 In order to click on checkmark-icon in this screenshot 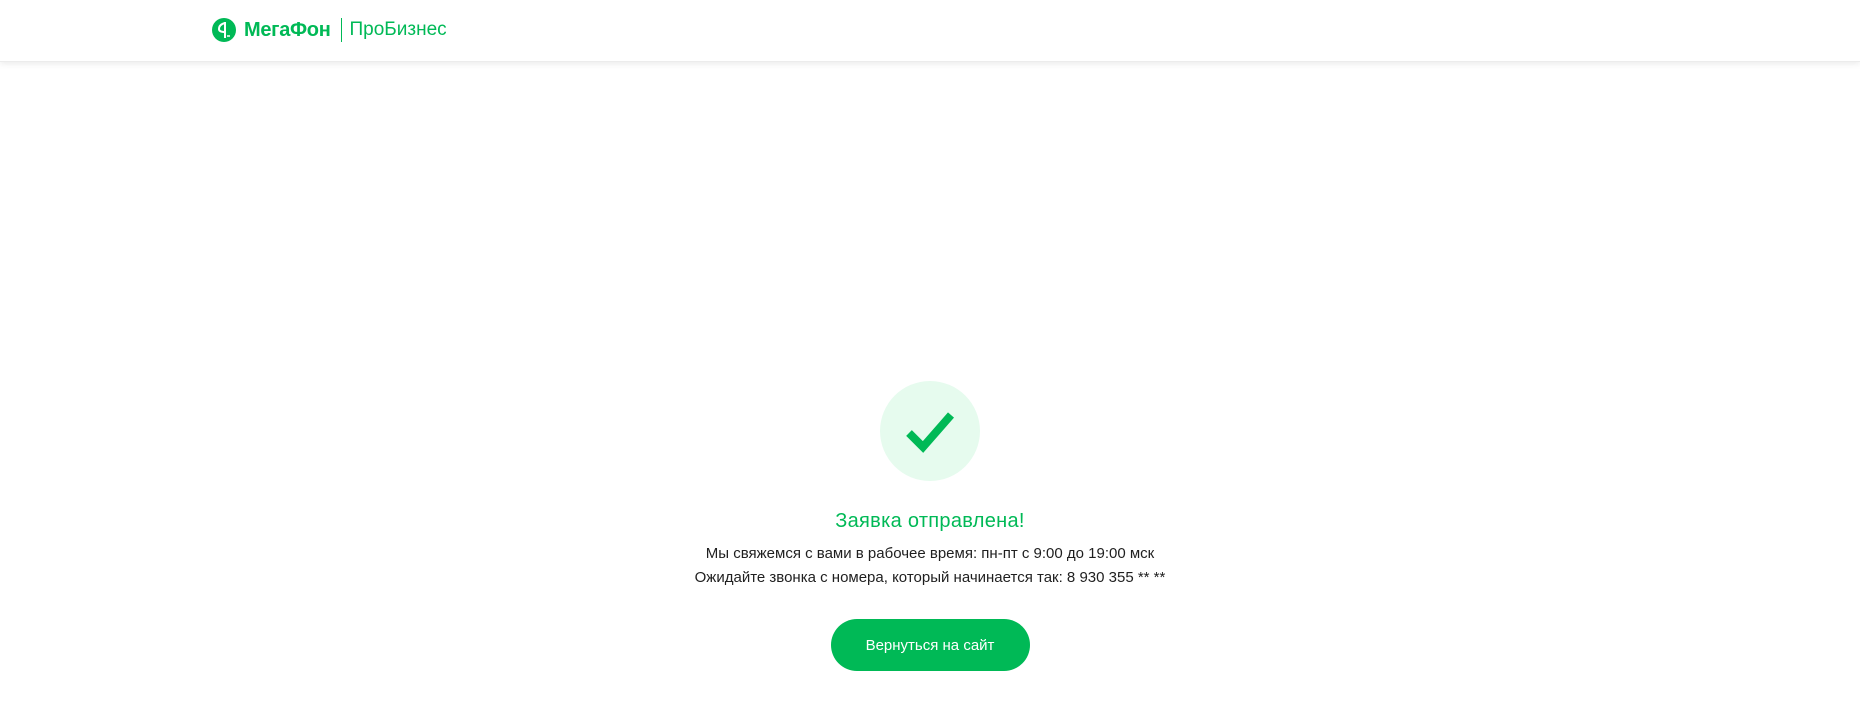, I will do `click(930, 432)`.